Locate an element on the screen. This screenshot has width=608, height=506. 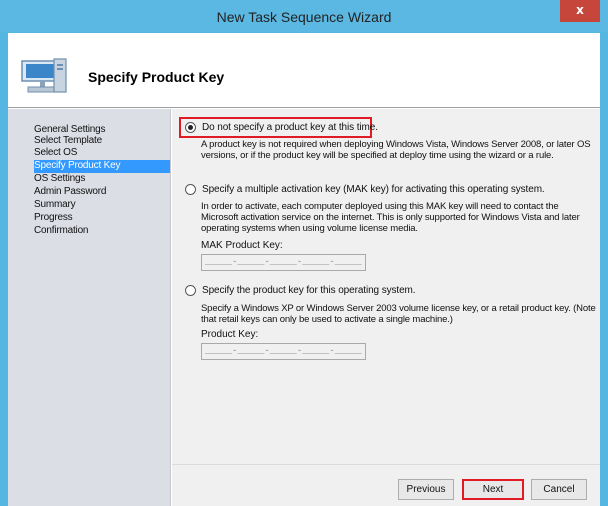
sidebar-item-select-os: Select OS is located at coordinates (100, 153).